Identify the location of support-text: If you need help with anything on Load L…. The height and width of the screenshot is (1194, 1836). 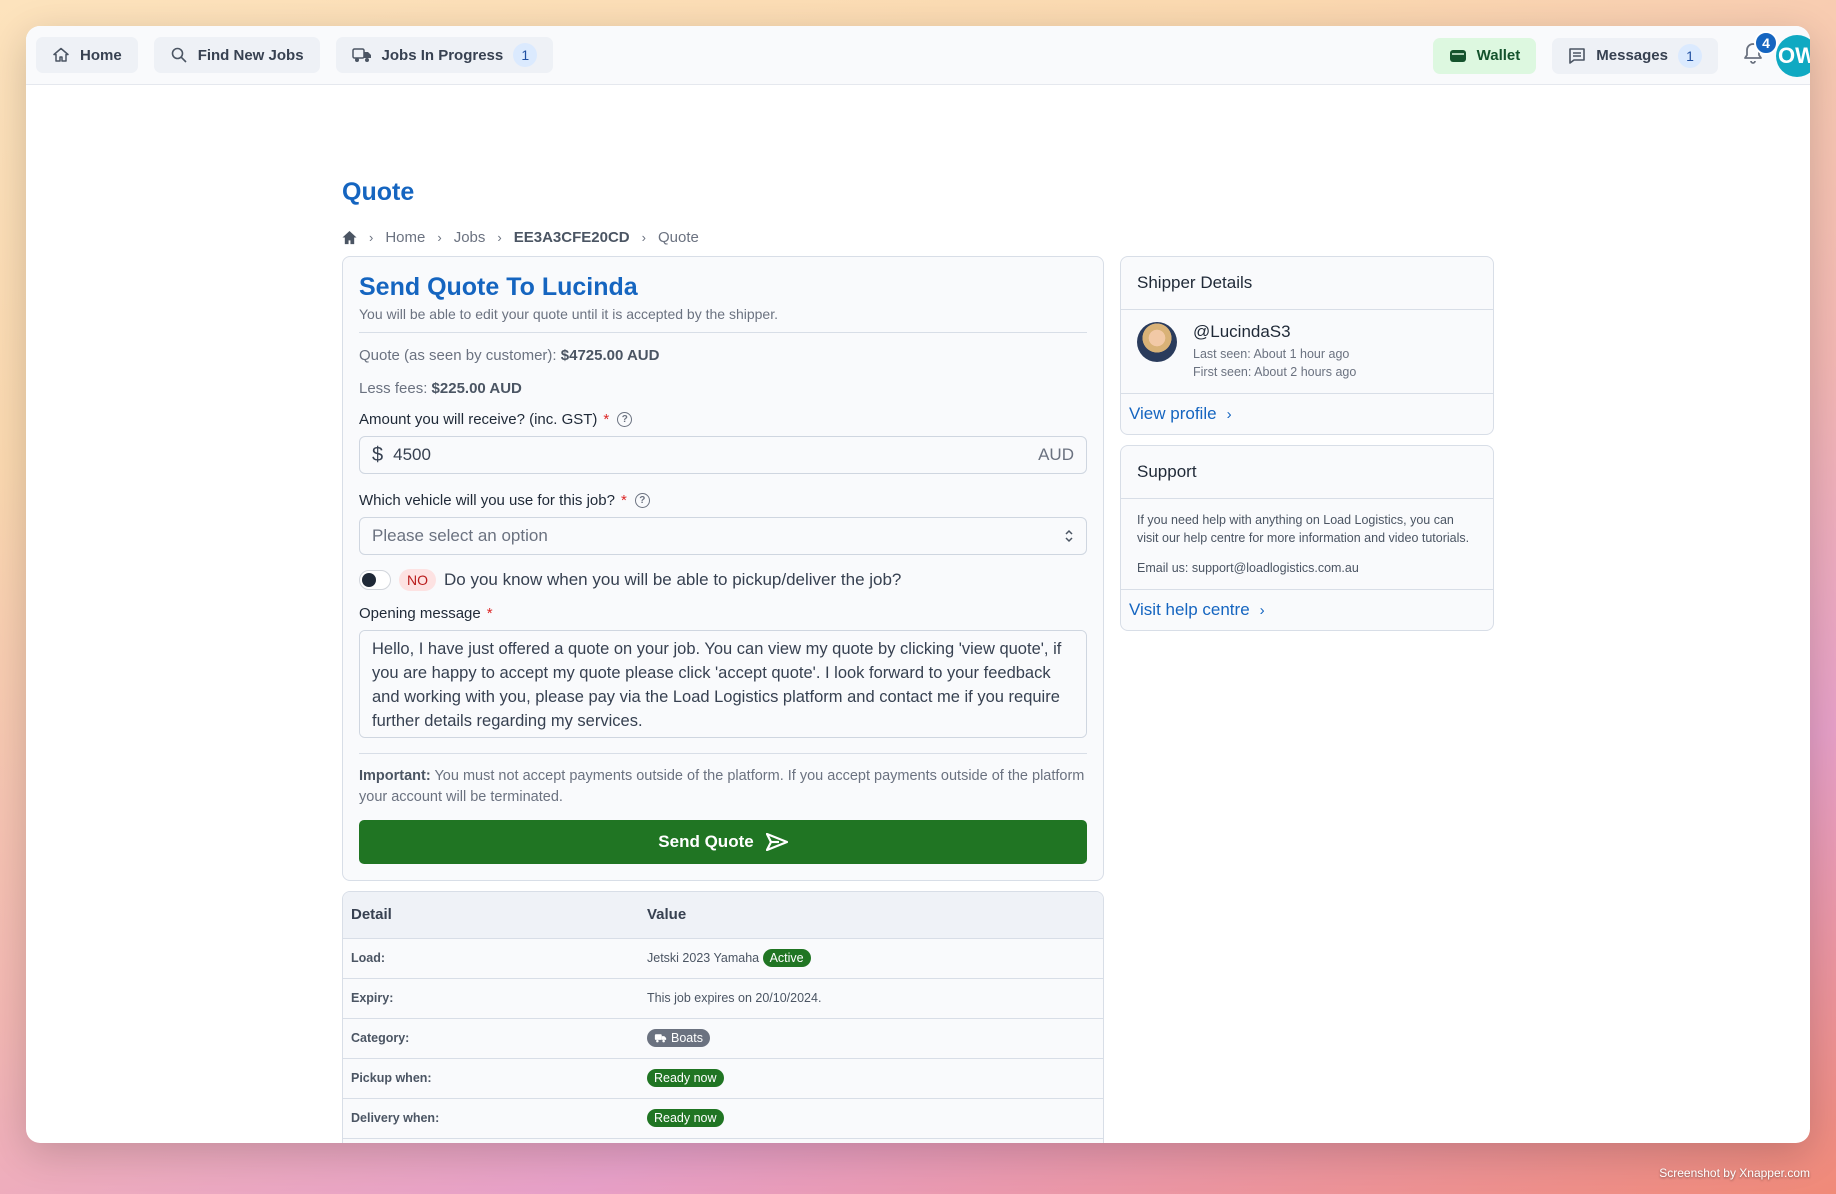
(1303, 529).